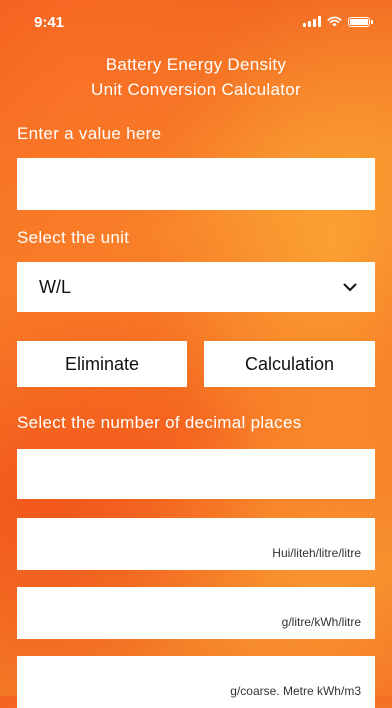  What do you see at coordinates (102, 364) in the screenshot?
I see `eliminate-button: Eliminate` at bounding box center [102, 364].